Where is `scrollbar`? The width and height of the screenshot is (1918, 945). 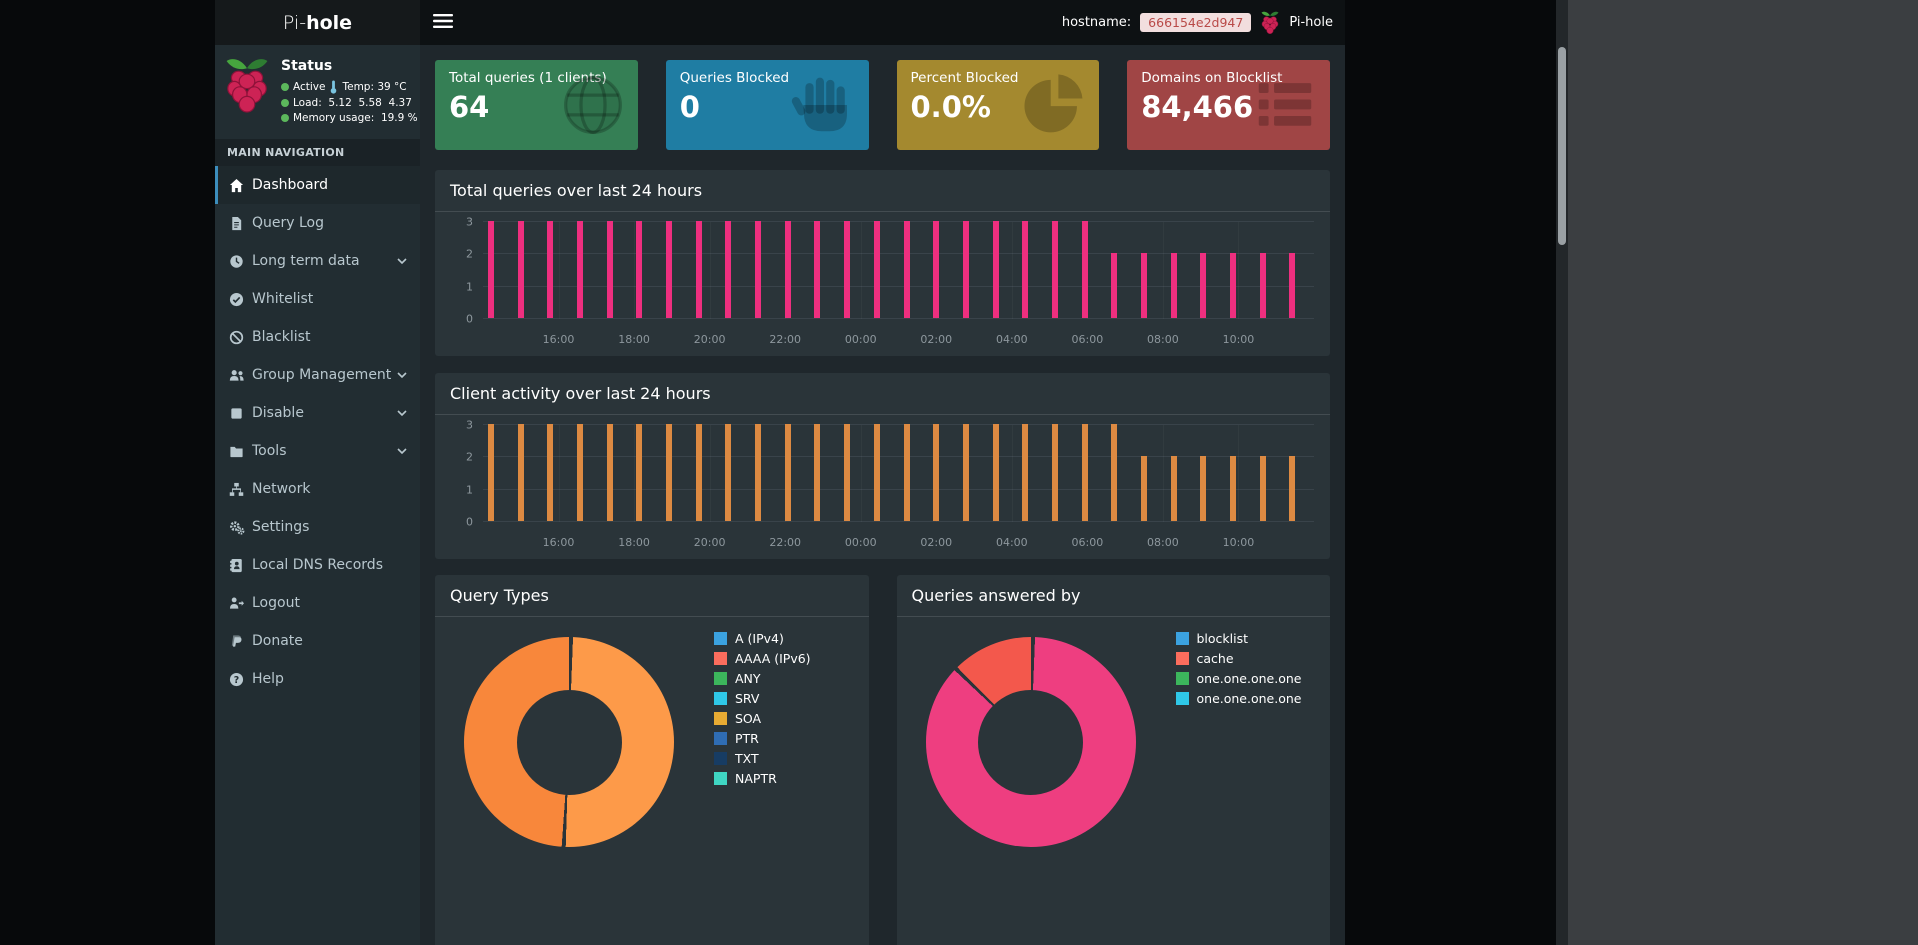 scrollbar is located at coordinates (1562, 472).